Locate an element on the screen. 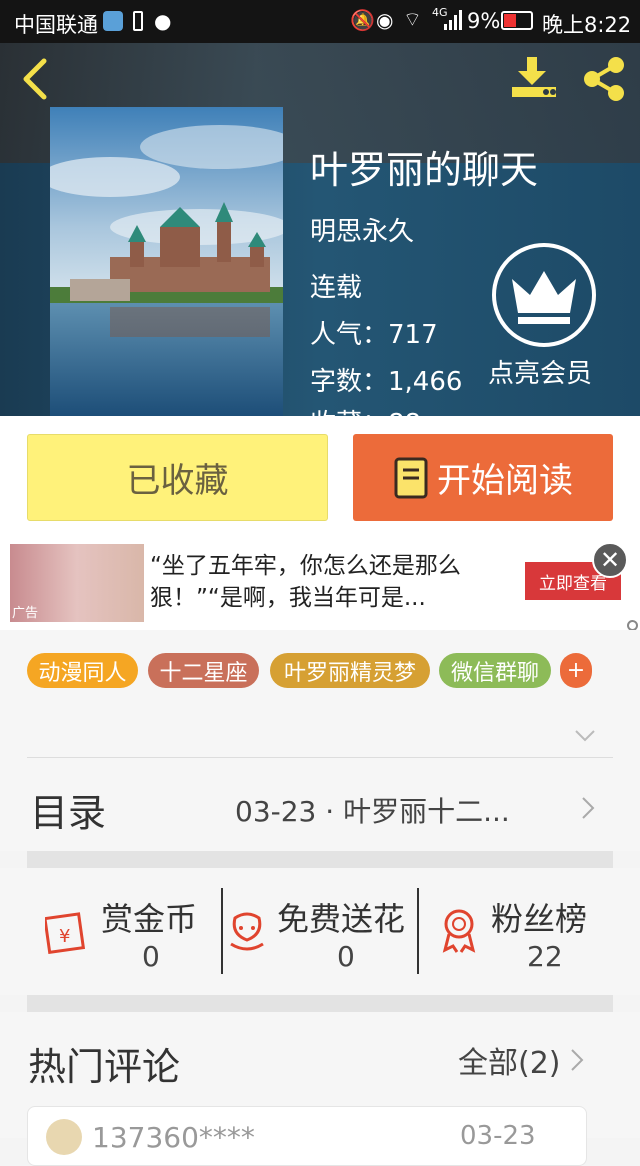 The image size is (640, 1166). reward-coins-value: 0 is located at coordinates (151, 956).